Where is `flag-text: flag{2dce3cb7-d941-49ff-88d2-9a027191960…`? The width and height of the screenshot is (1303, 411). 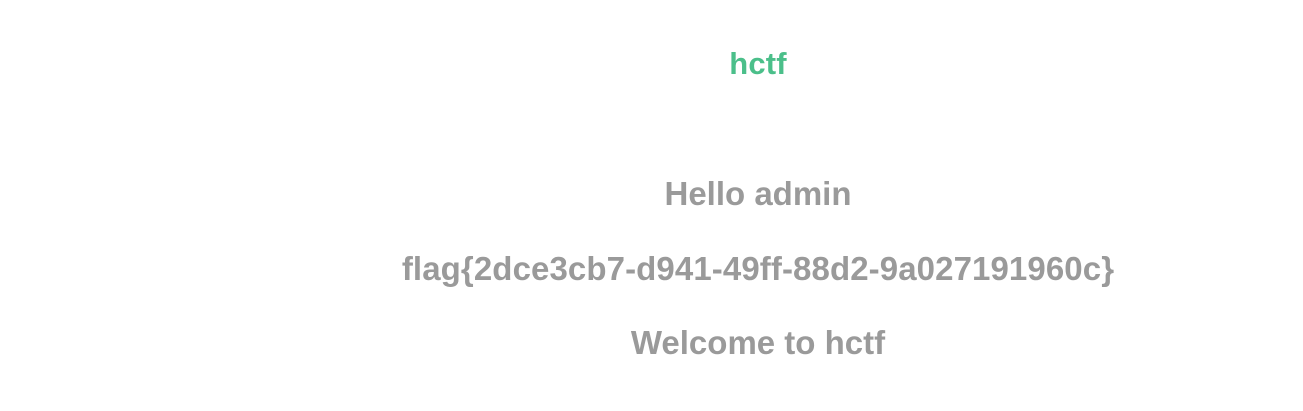 flag-text: flag{2dce3cb7-d941-49ff-88d2-9a027191960… is located at coordinates (758, 268).